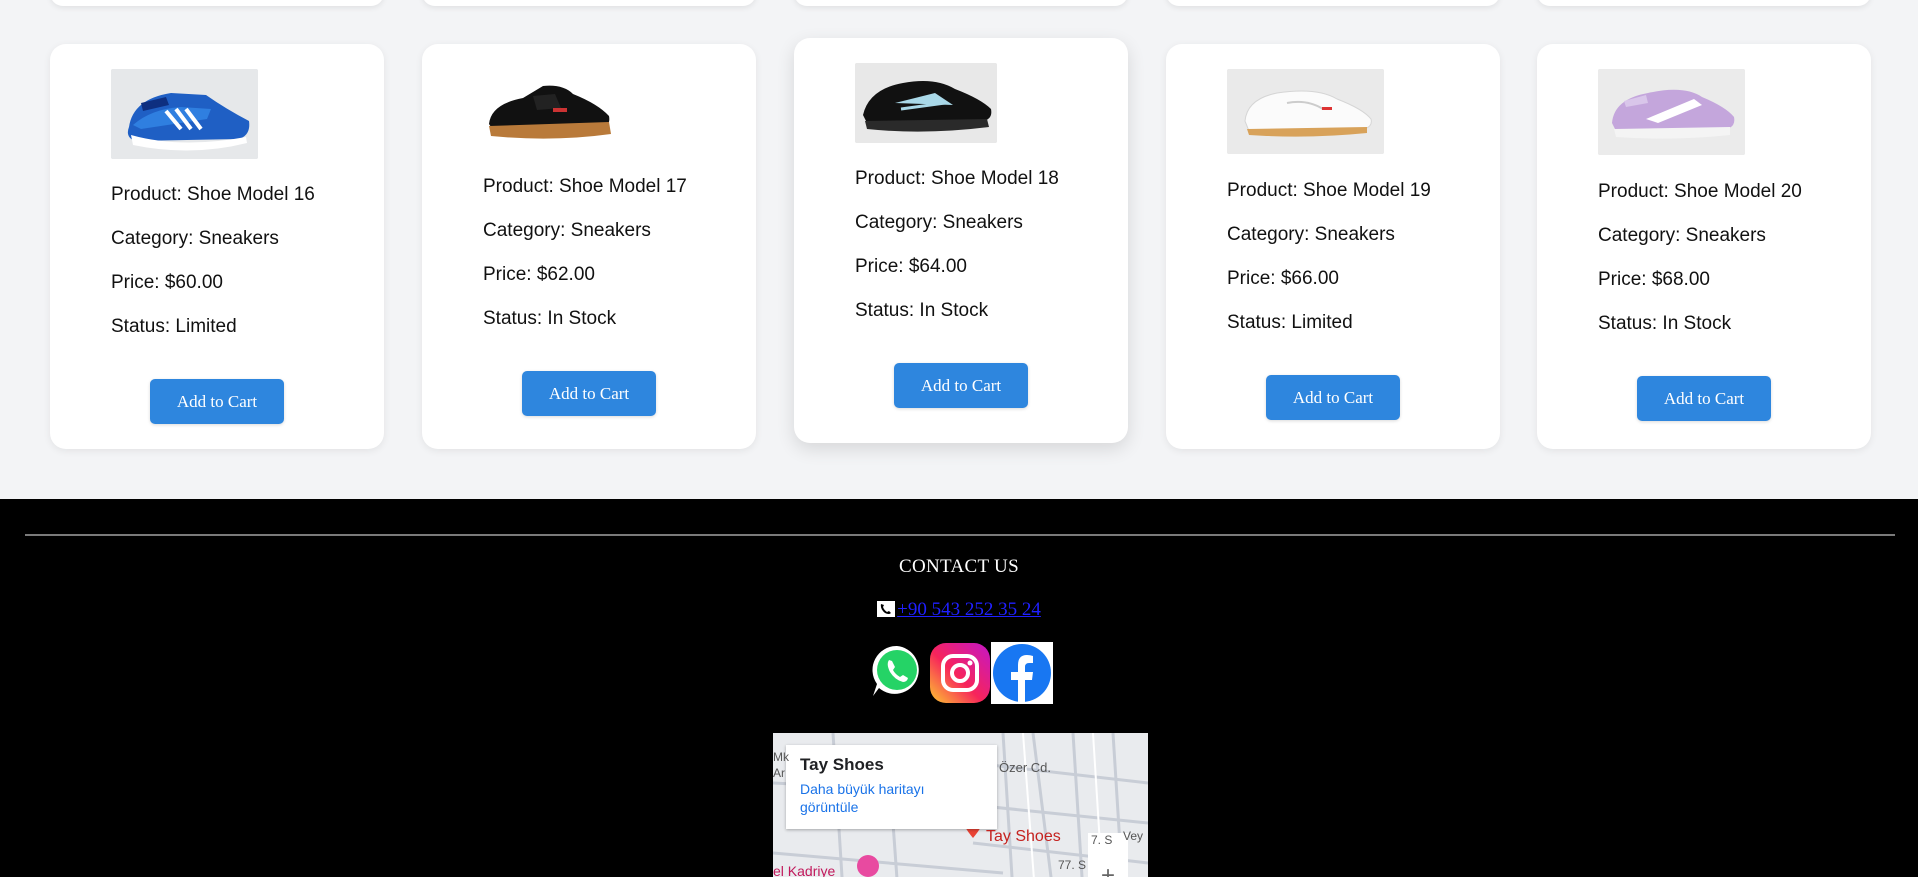 This screenshot has height=877, width=1918. I want to click on map-edge-label: Mk Ar, so click(781, 765).